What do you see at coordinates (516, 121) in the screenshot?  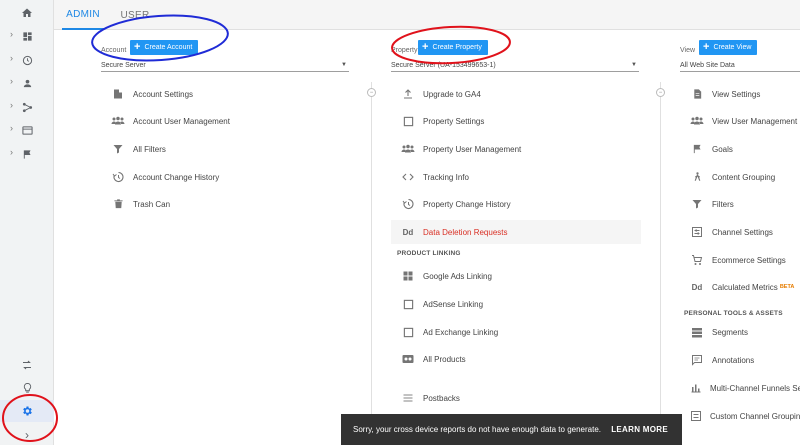 I see `menu-property-settings: Property Settings` at bounding box center [516, 121].